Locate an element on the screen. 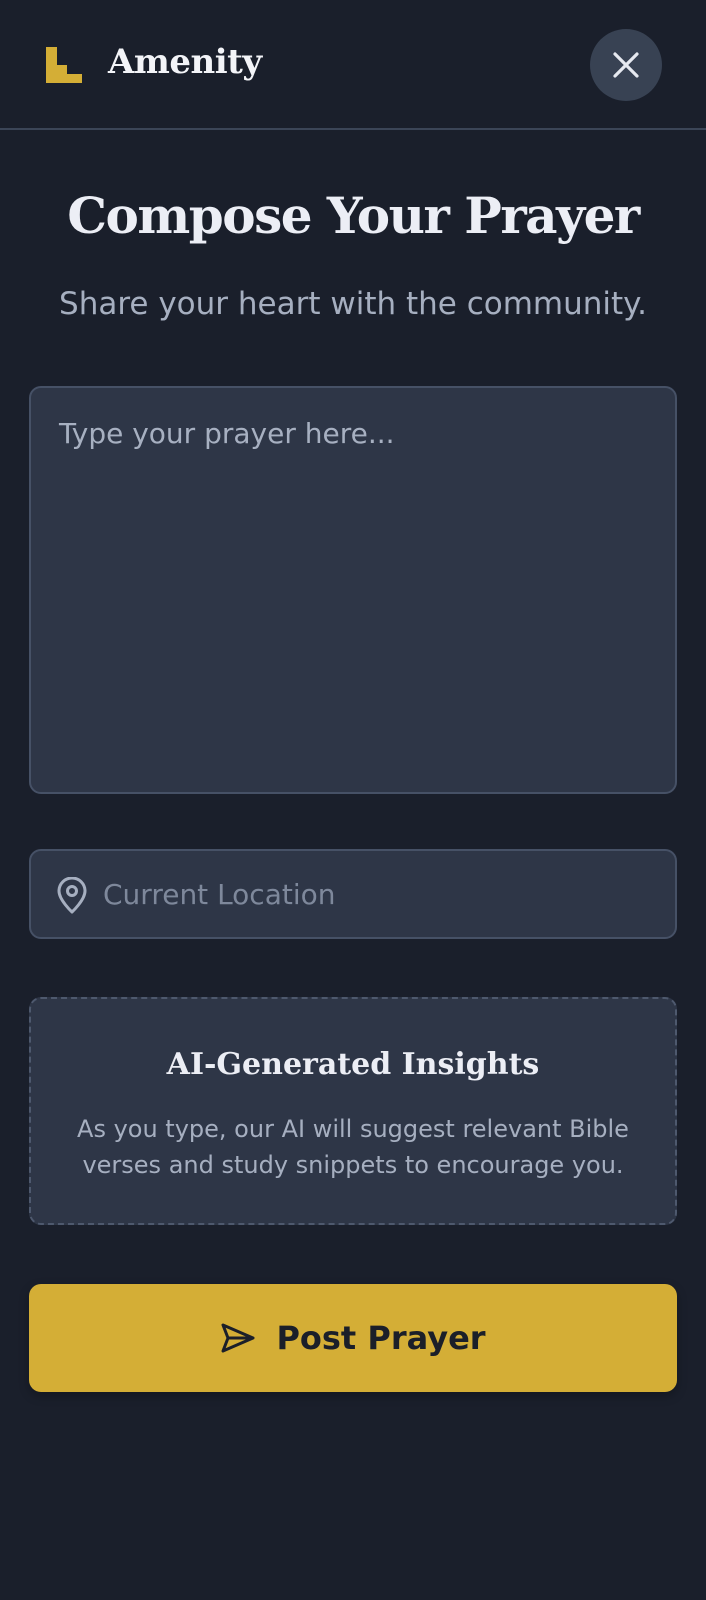  map-pin-icon is located at coordinates (72, 895).